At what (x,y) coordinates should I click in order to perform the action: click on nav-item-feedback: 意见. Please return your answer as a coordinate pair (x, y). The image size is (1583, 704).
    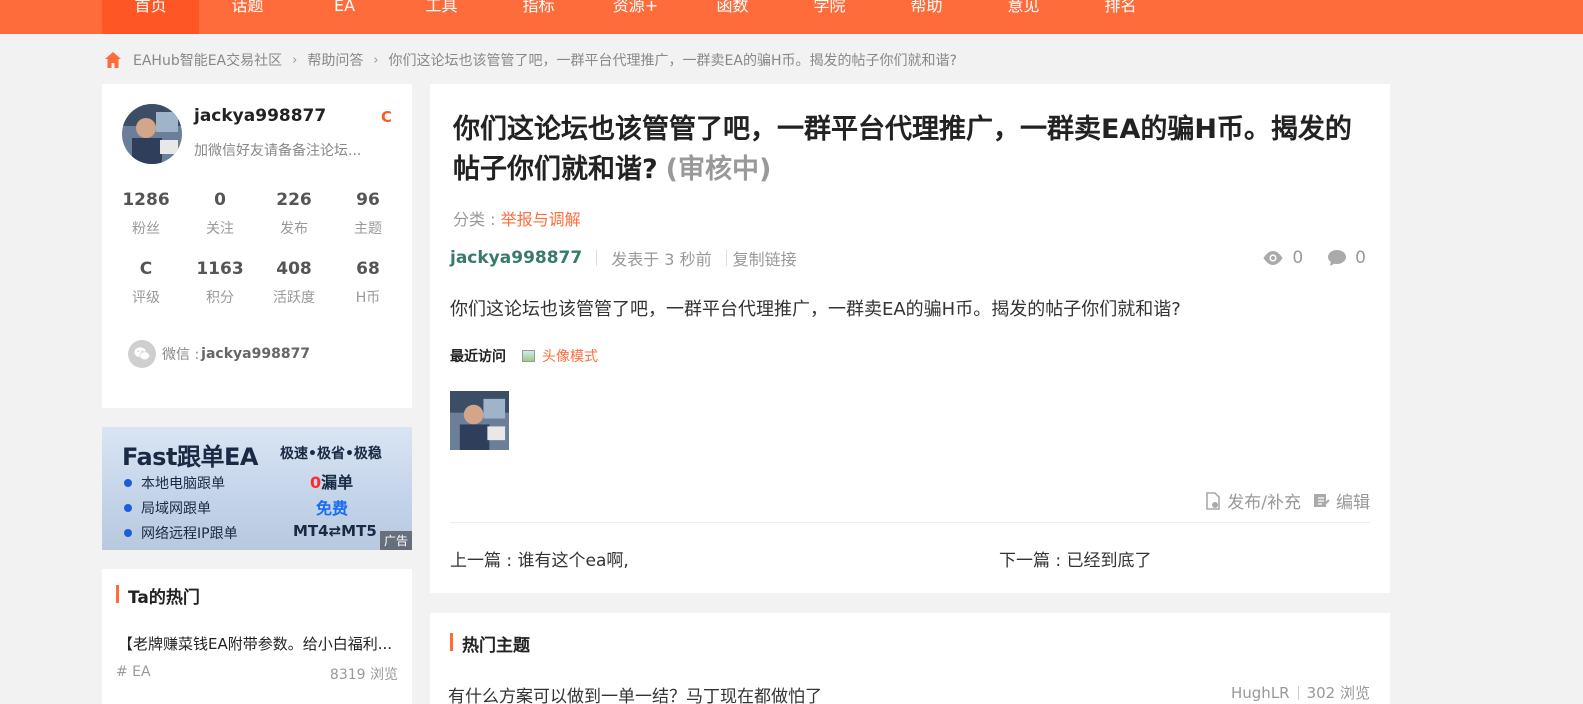
    Looking at the image, I should click on (1023, 17).